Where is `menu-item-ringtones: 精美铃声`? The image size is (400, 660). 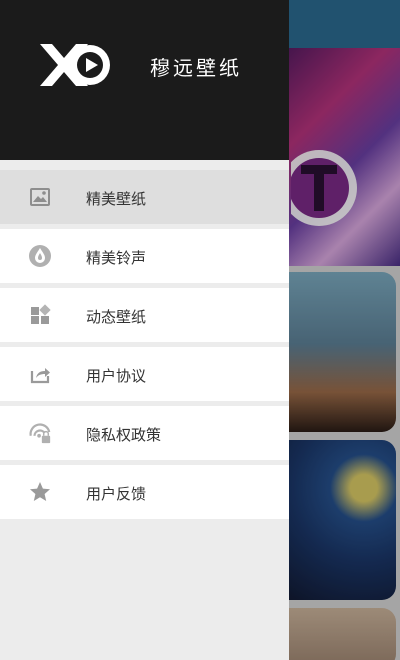
menu-item-ringtones: 精美铃声 is located at coordinates (144, 256).